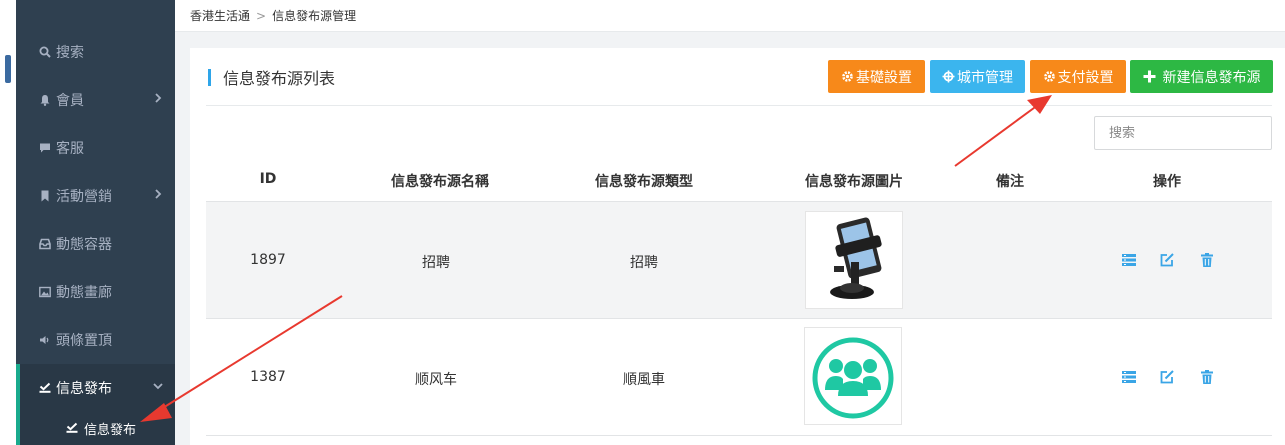  What do you see at coordinates (1010, 182) in the screenshot?
I see `column-header-remark: 備注` at bounding box center [1010, 182].